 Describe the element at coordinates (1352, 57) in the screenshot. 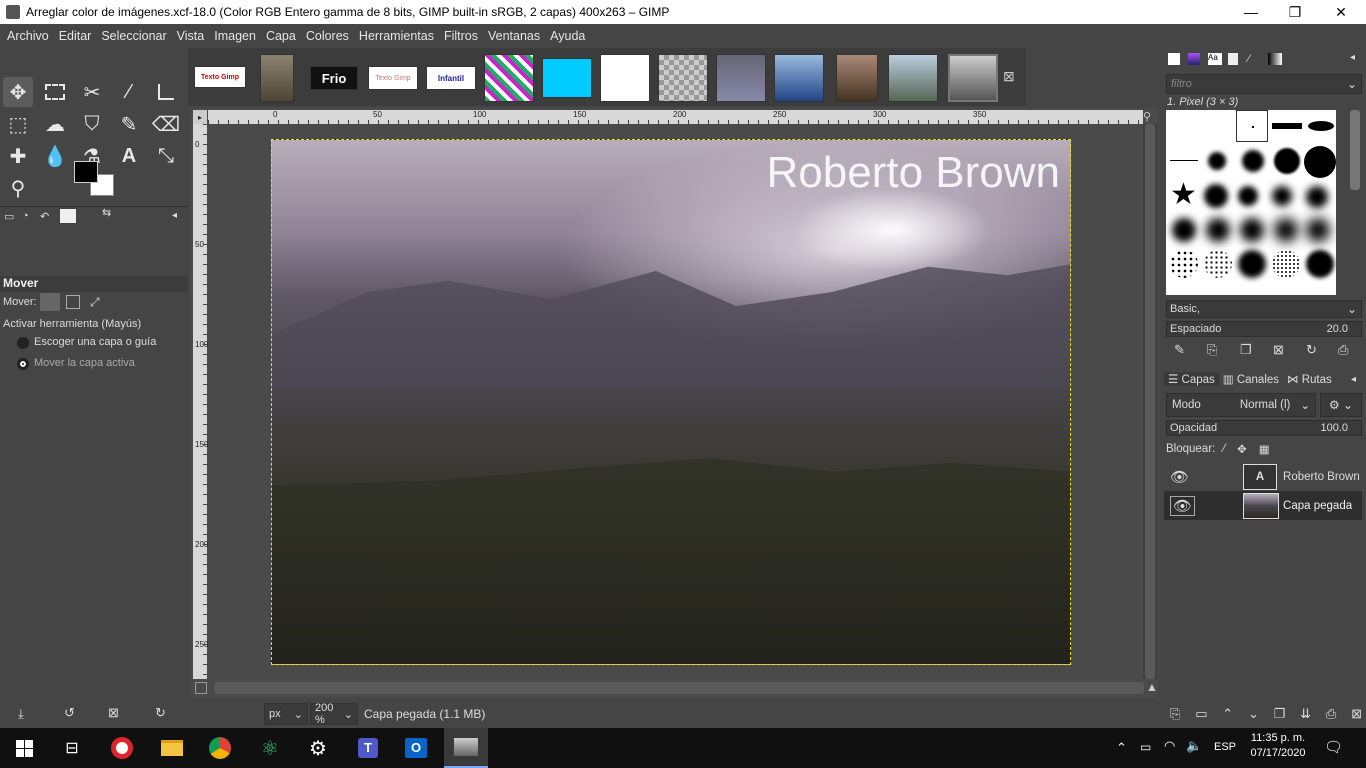

I see `panel-menu-icon: ◂` at that location.